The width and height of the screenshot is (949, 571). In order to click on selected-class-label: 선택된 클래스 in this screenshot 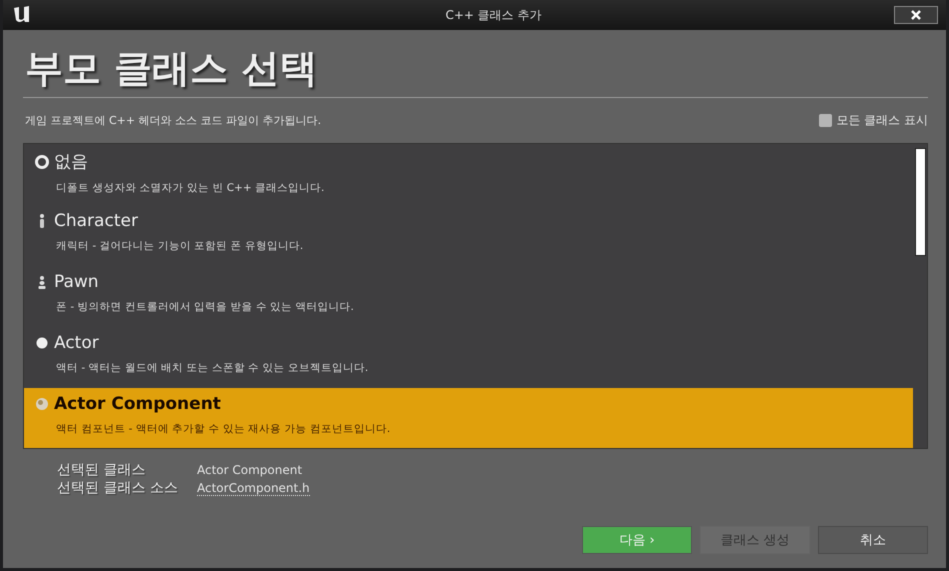, I will do `click(101, 470)`.